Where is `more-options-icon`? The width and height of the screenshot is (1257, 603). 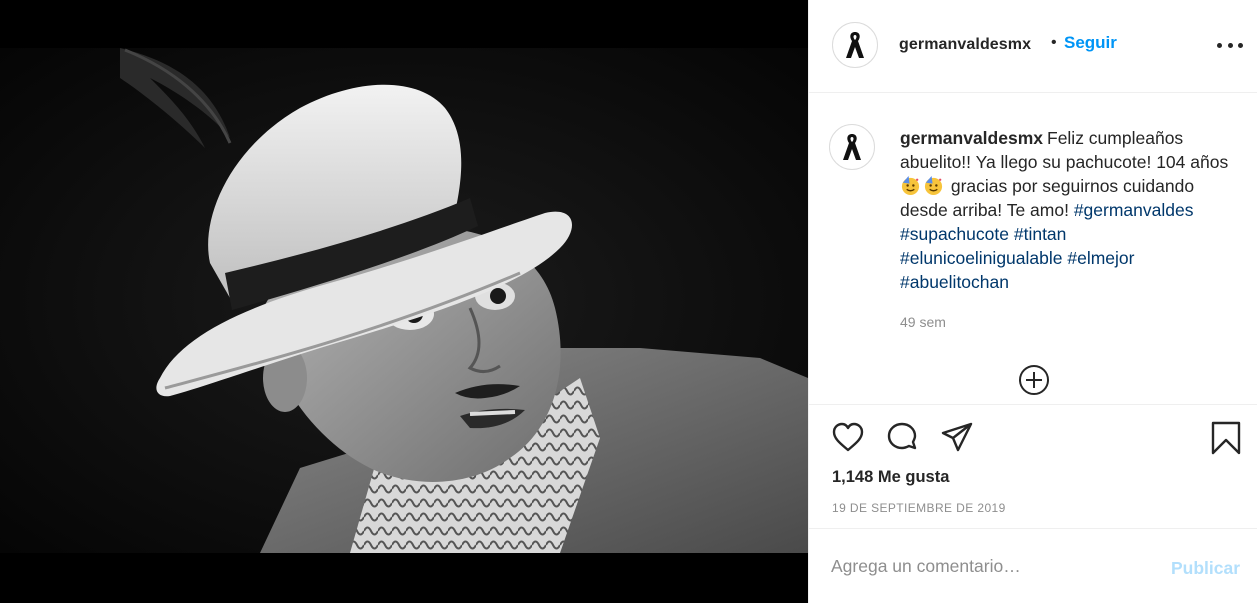 more-options-icon is located at coordinates (1230, 45).